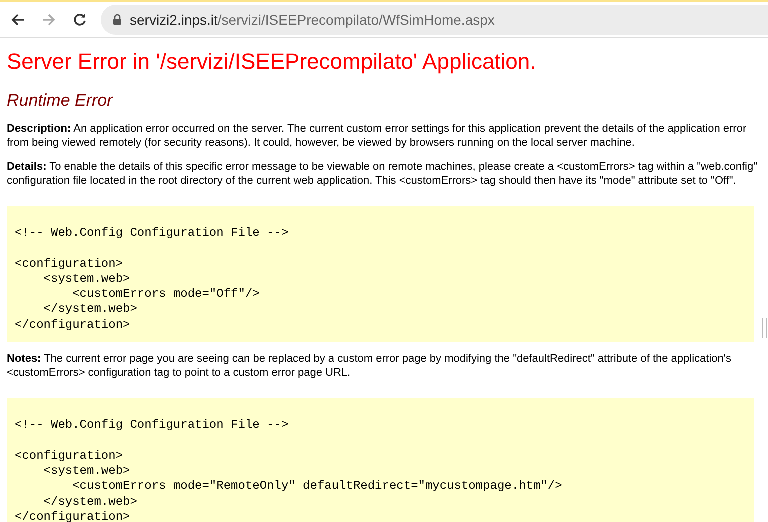  What do you see at coordinates (377, 136) in the screenshot?
I see `error-paragraph: Description: An application error occurred on the server. The current custom error settings for this application prevent the details of the application error from being viewed remotely (for security reasons). It could, however, be viewed by browsers running on the local server machine.` at bounding box center [377, 136].